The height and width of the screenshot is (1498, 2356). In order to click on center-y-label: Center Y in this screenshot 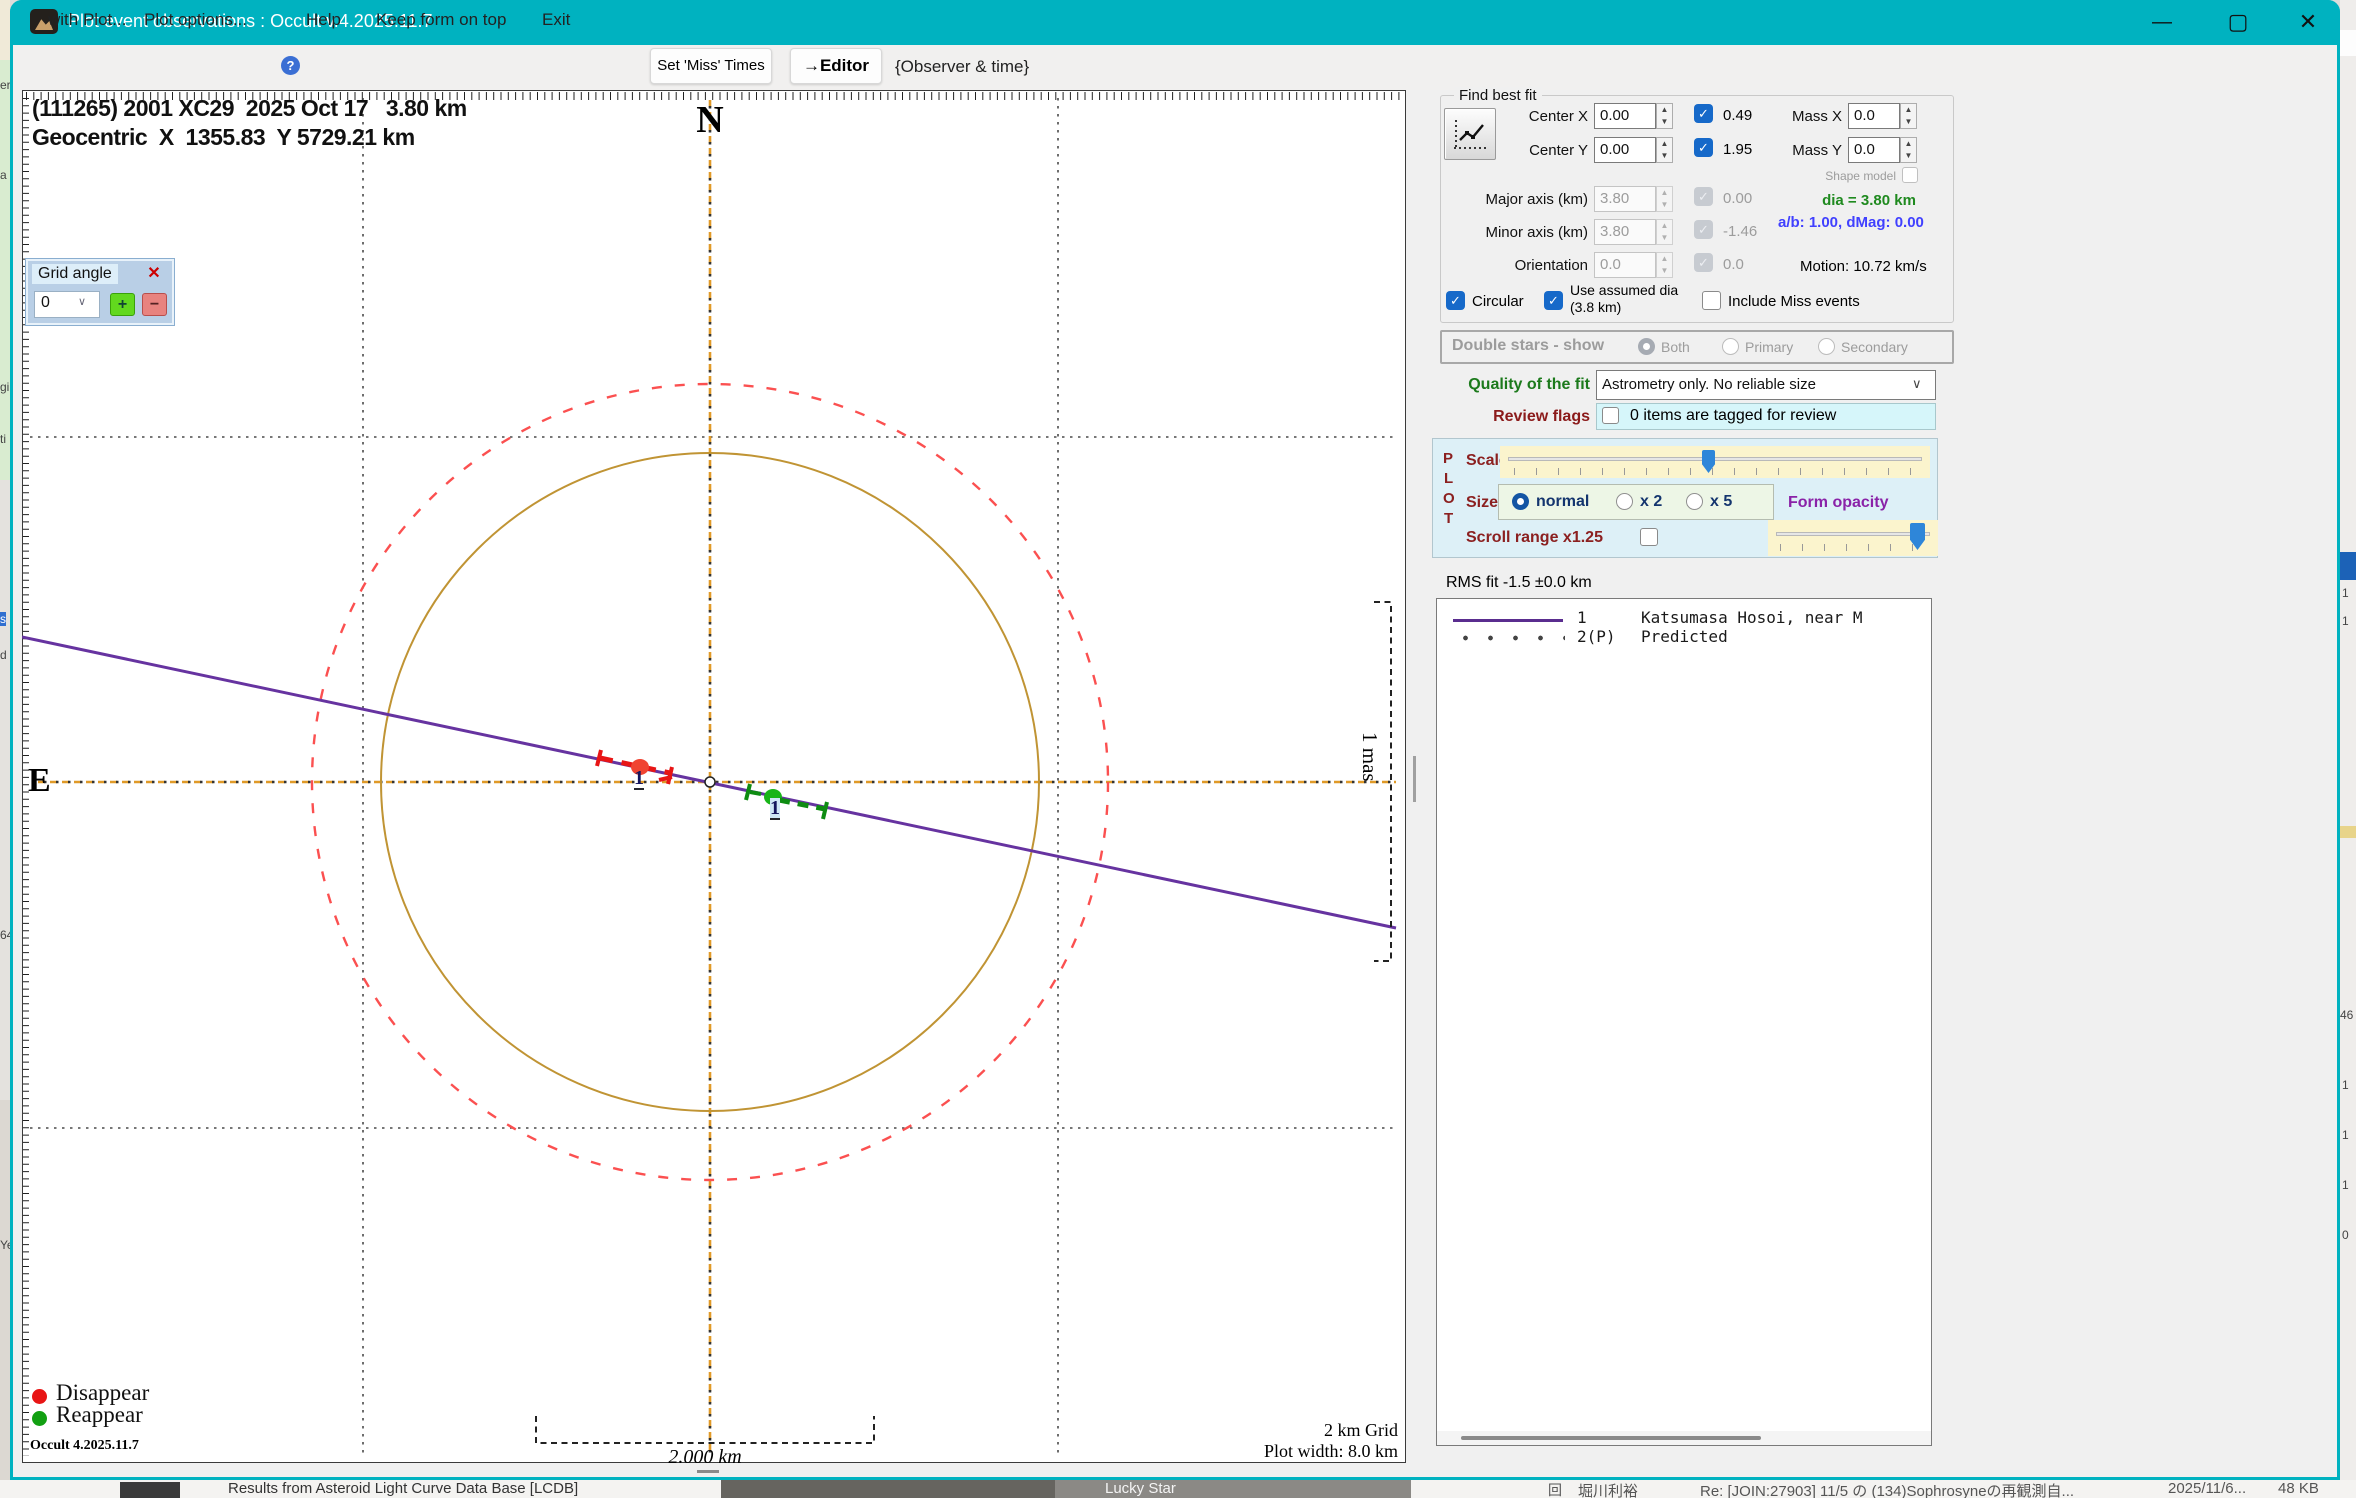, I will do `click(1558, 150)`.